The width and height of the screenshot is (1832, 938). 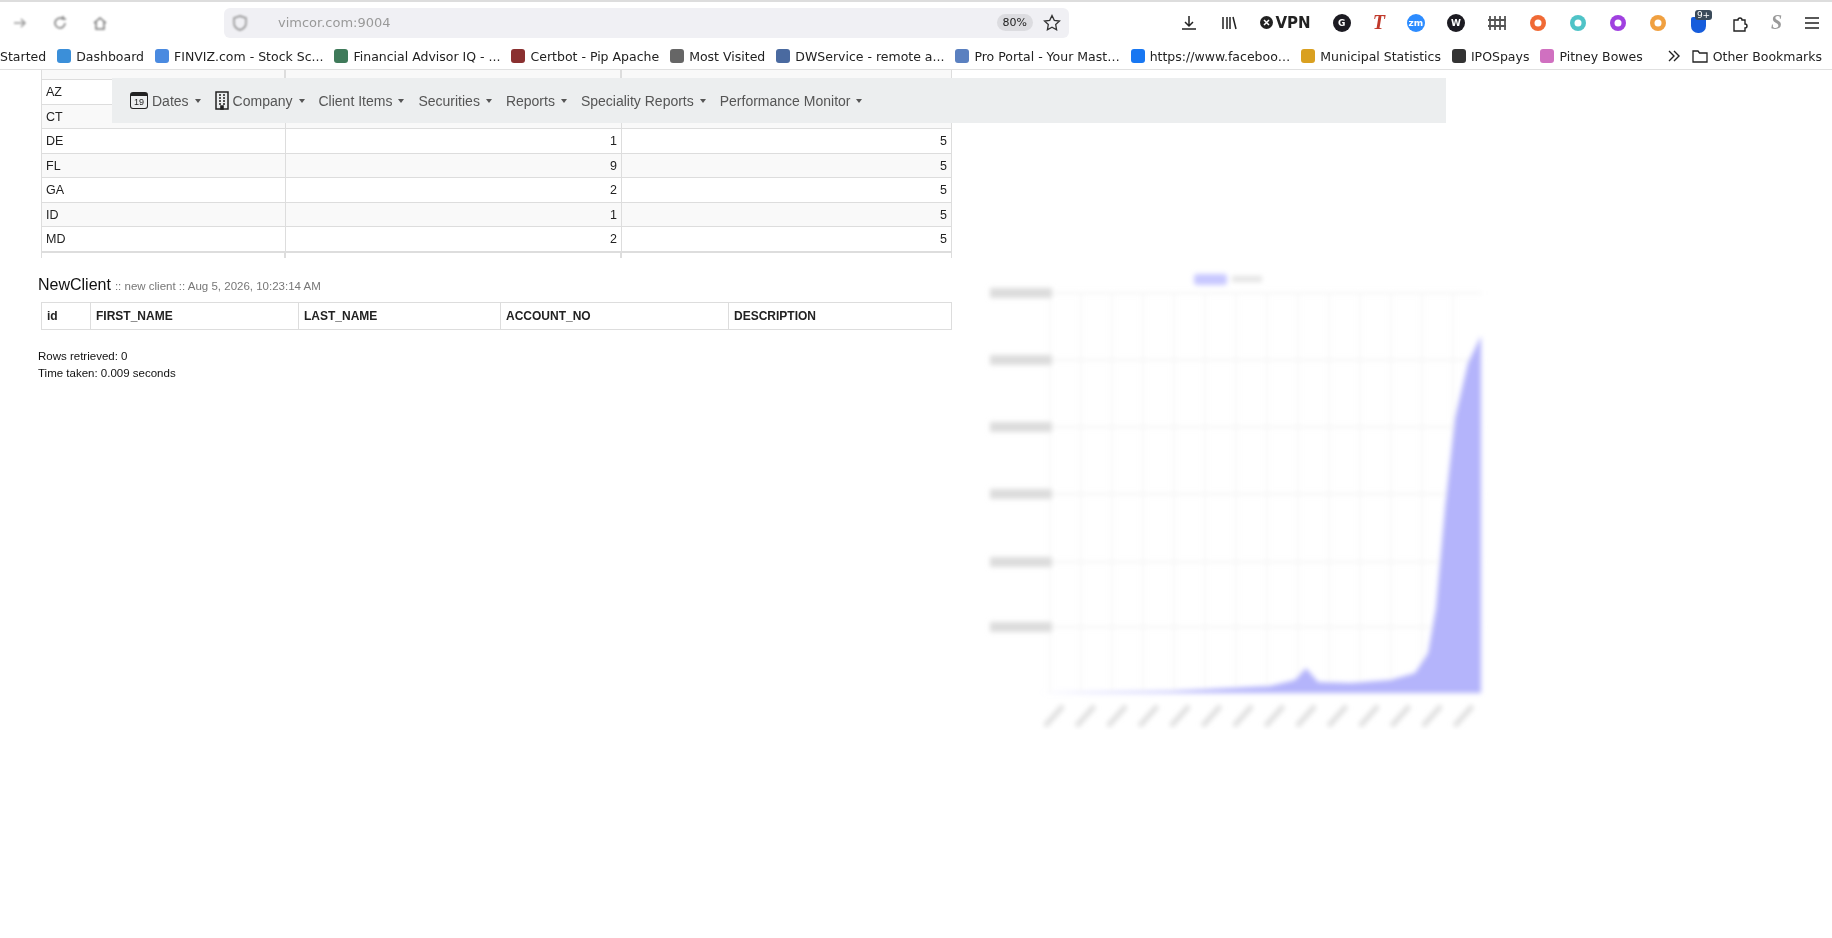 I want to click on shield-icon, so click(x=240, y=22).